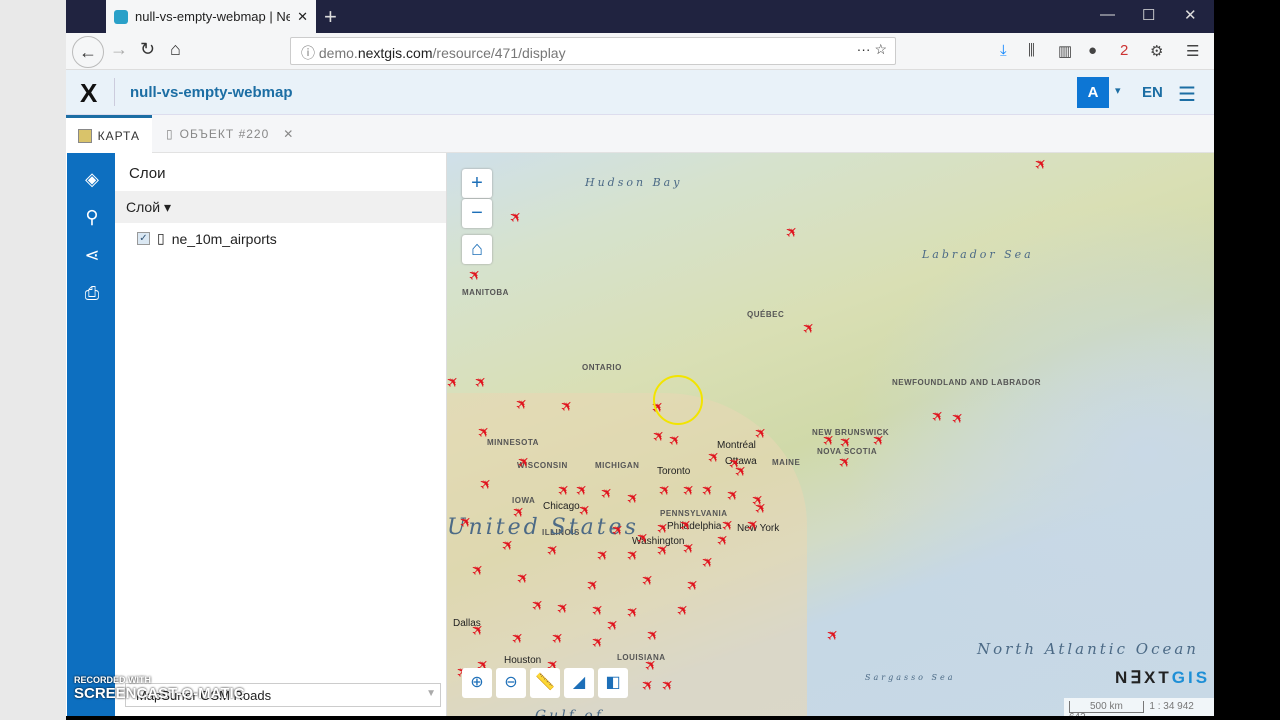 The image size is (1280, 720). Describe the element at coordinates (613, 683) in the screenshot. I see `swipe-button: ◧` at that location.